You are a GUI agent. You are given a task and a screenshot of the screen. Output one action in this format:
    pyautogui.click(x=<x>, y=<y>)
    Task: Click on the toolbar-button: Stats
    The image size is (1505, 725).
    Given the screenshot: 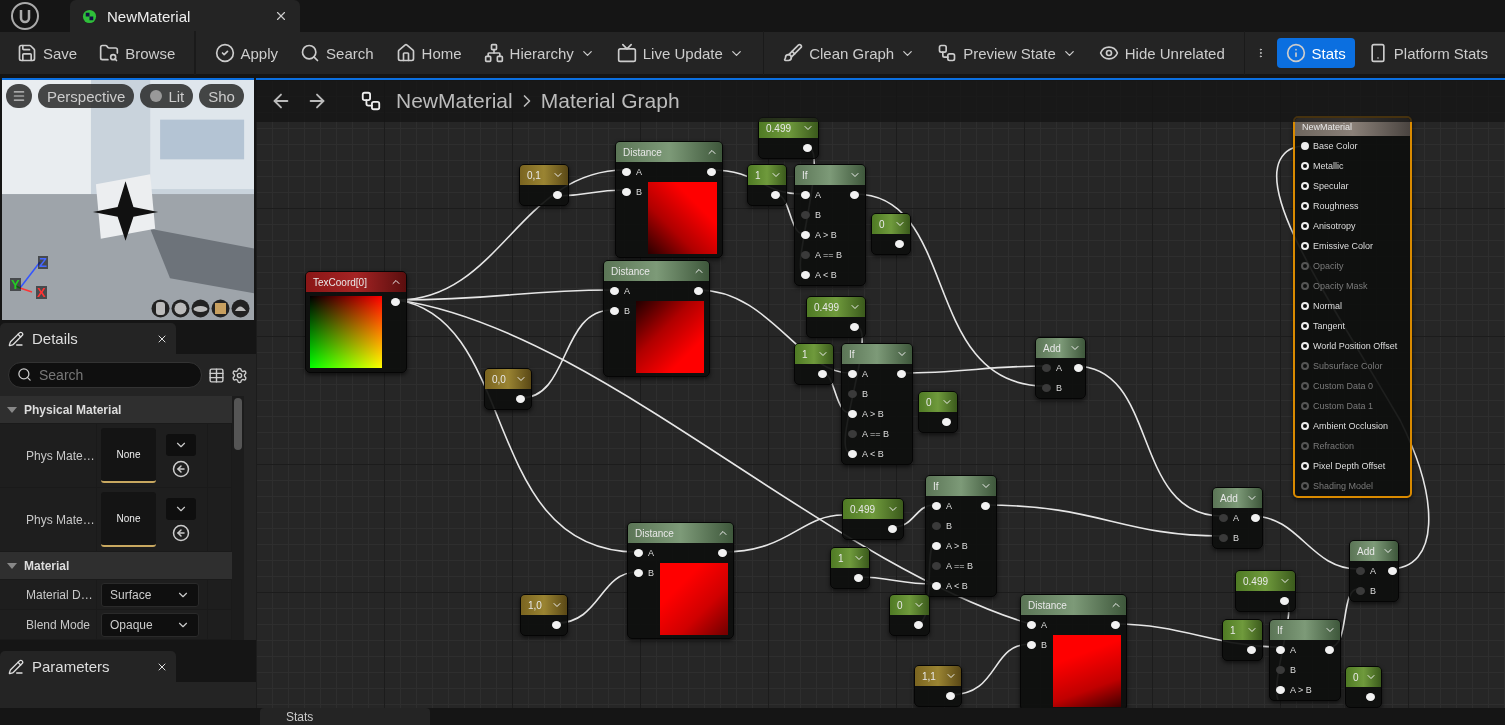 What is the action you would take?
    pyautogui.click(x=1315, y=53)
    